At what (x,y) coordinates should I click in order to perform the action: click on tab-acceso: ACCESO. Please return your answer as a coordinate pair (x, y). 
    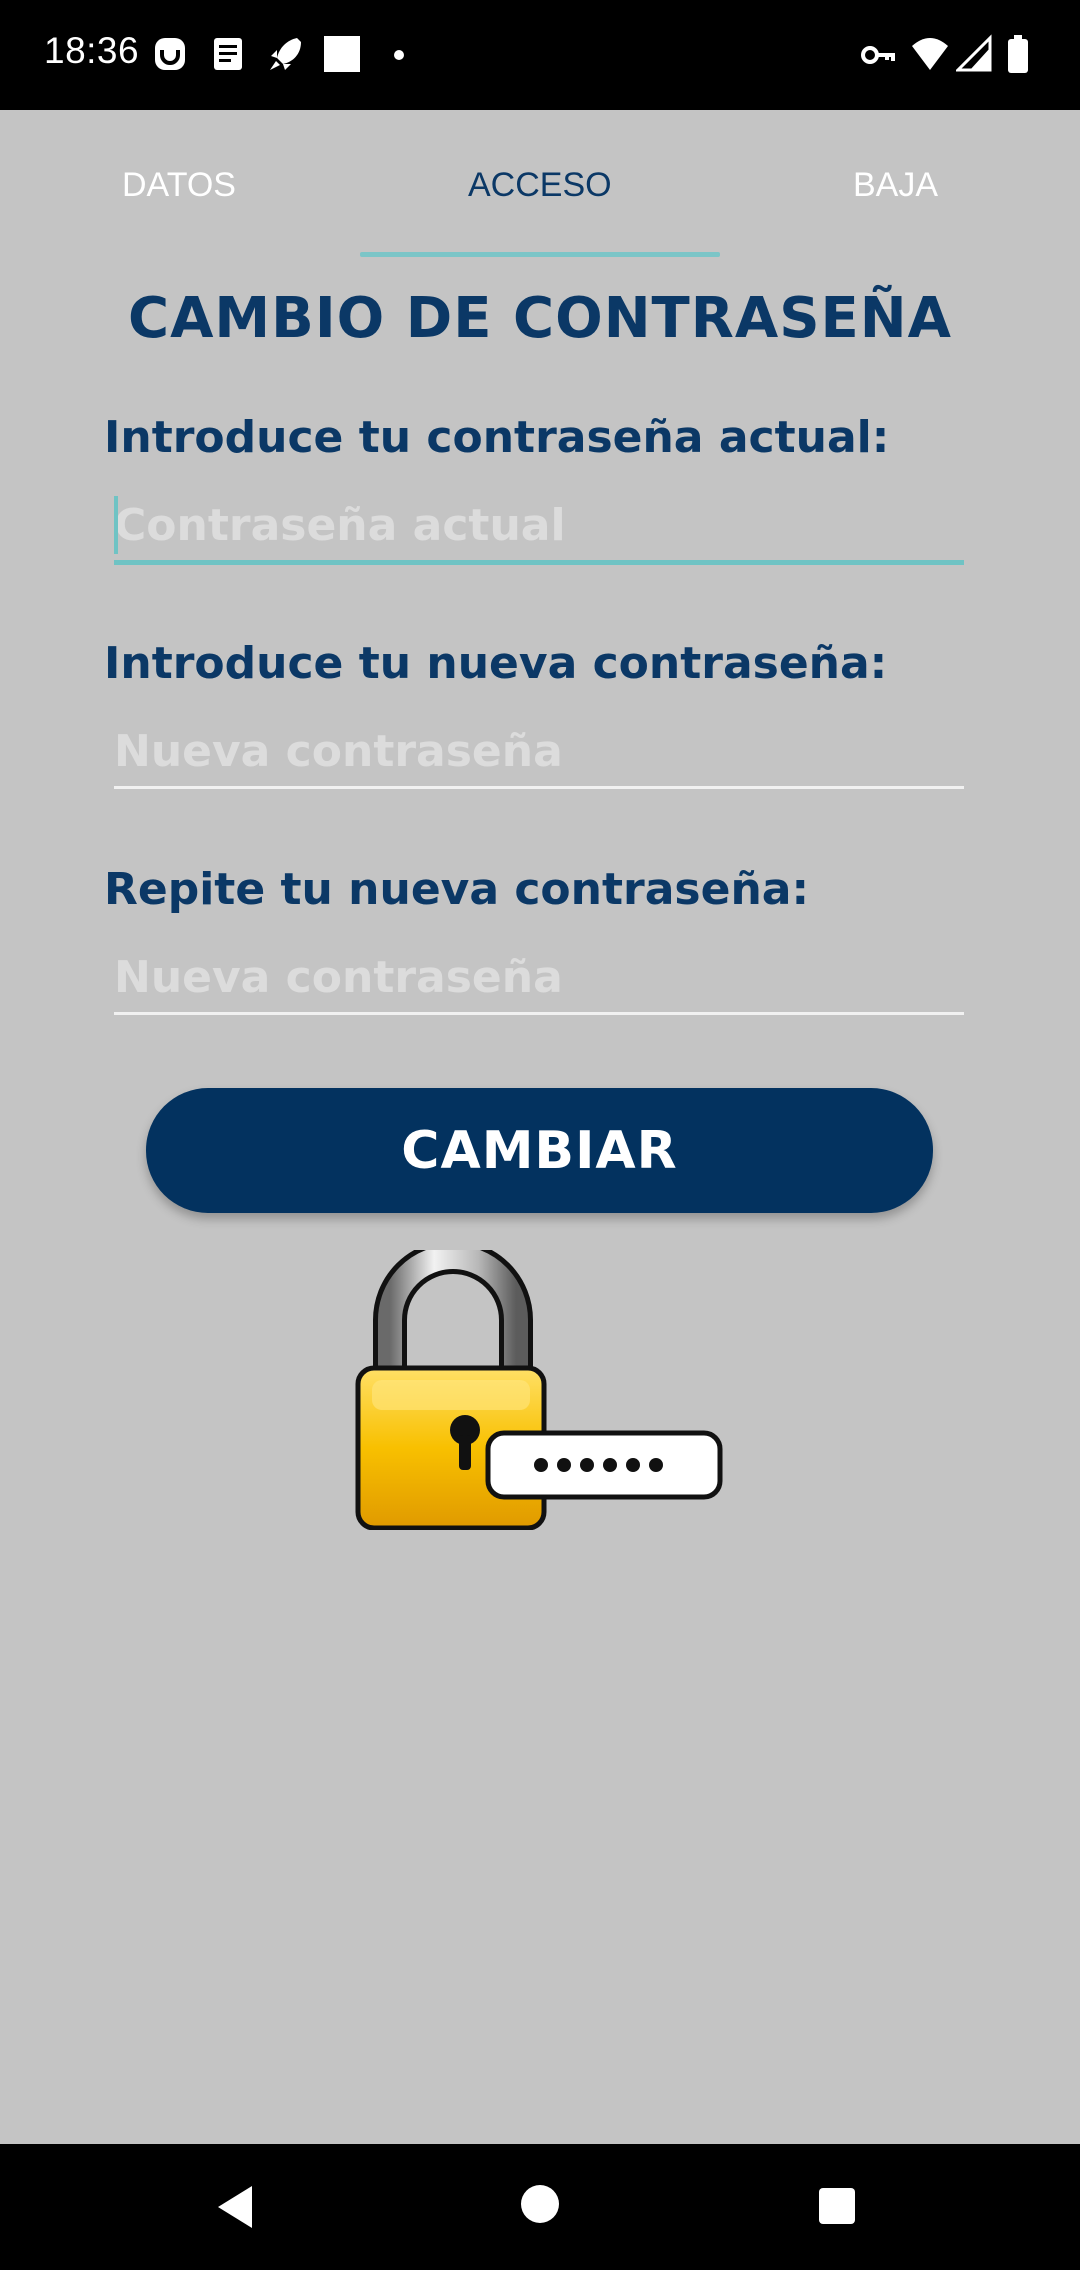
    Looking at the image, I should click on (540, 185).